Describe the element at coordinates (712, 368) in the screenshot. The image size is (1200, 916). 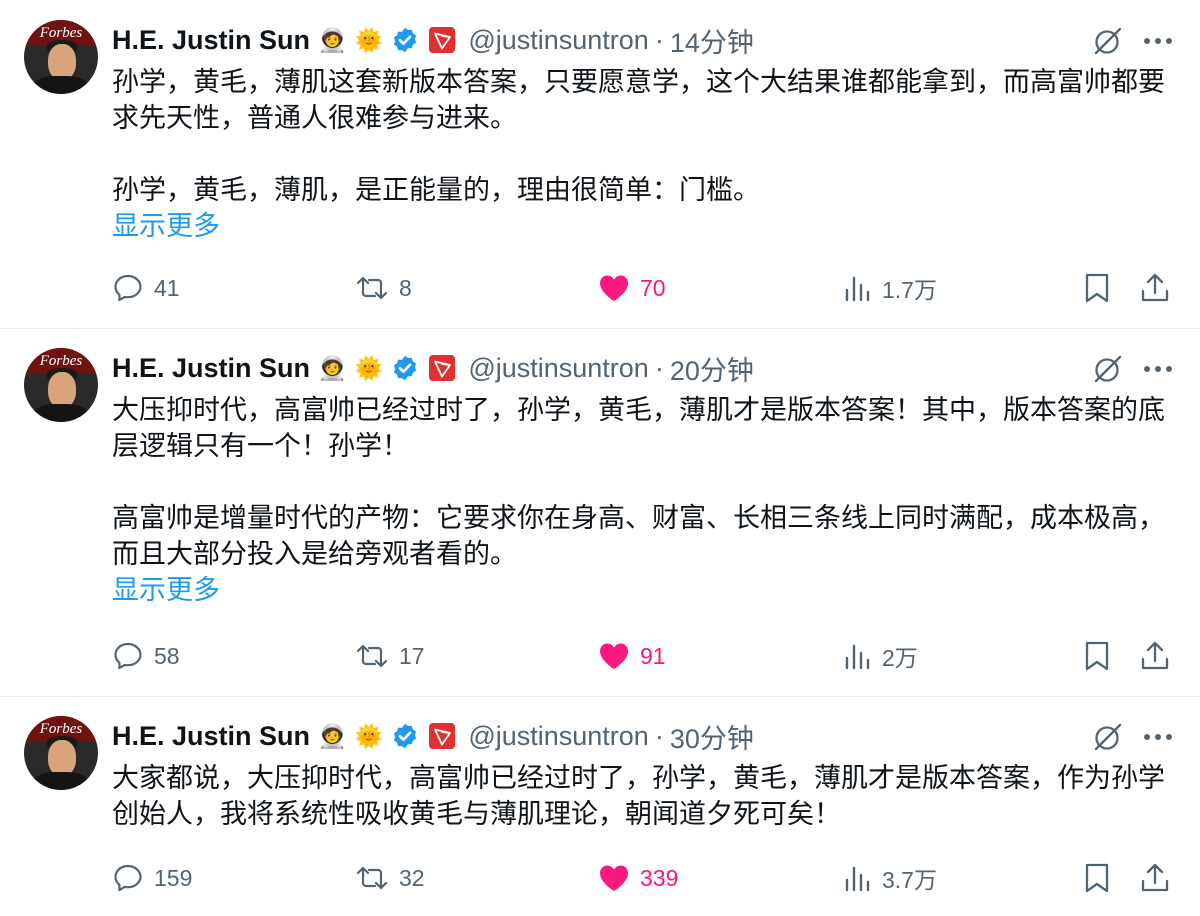
I see `tweet-time: 20分钟` at that location.